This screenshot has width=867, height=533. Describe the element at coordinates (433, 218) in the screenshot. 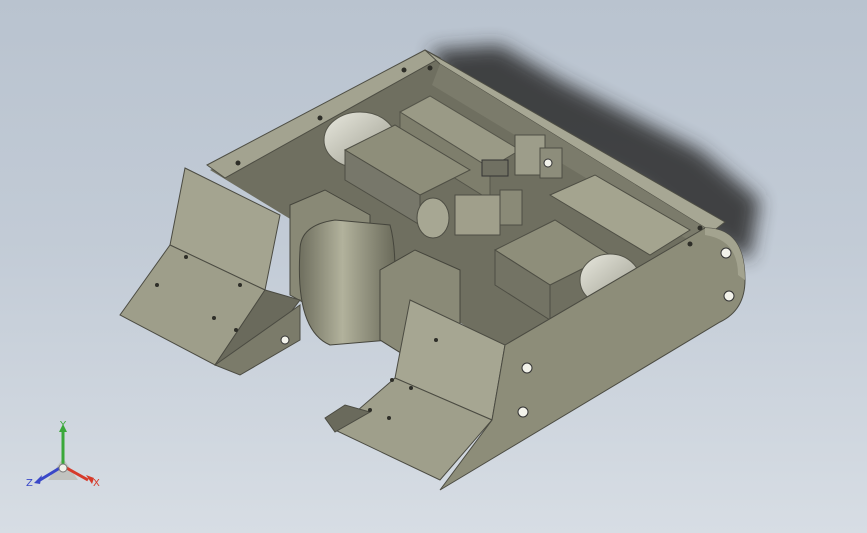

I see `coupler` at that location.